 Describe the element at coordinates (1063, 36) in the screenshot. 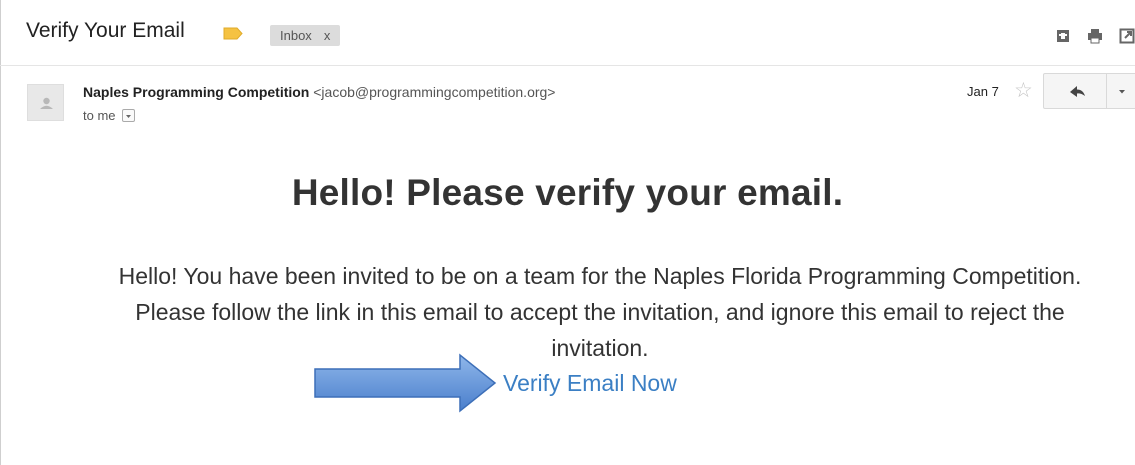

I see `archive-icon` at that location.